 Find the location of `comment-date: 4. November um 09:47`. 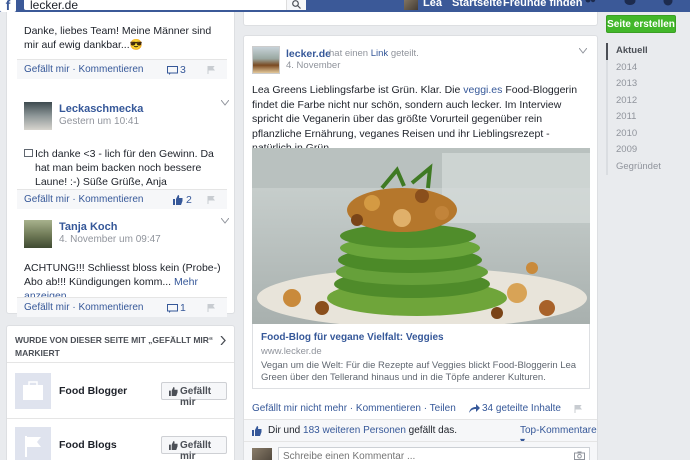

comment-date: 4. November um 09:47 is located at coordinates (110, 239).